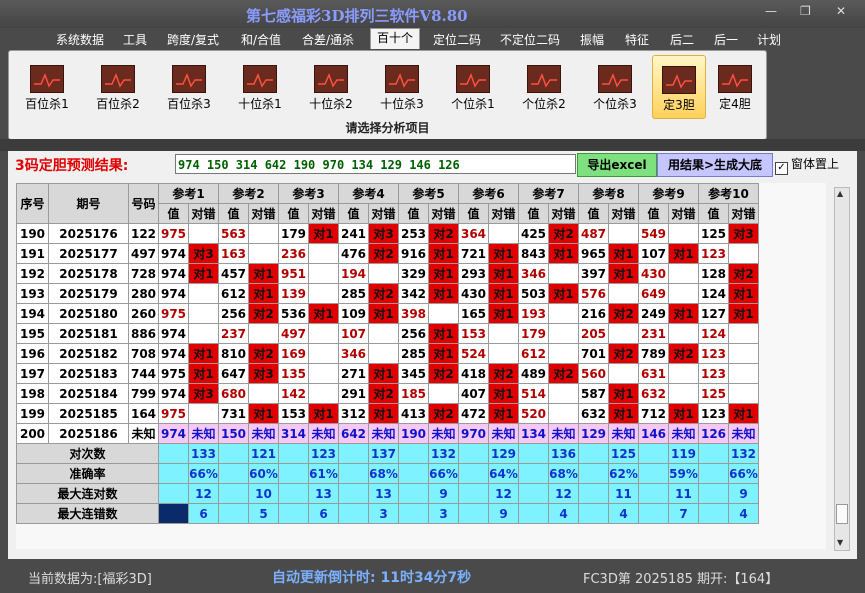 The width and height of the screenshot is (865, 593). I want to click on ribbon-button-hundreds-kill-3: 百位杀3, so click(189, 86).